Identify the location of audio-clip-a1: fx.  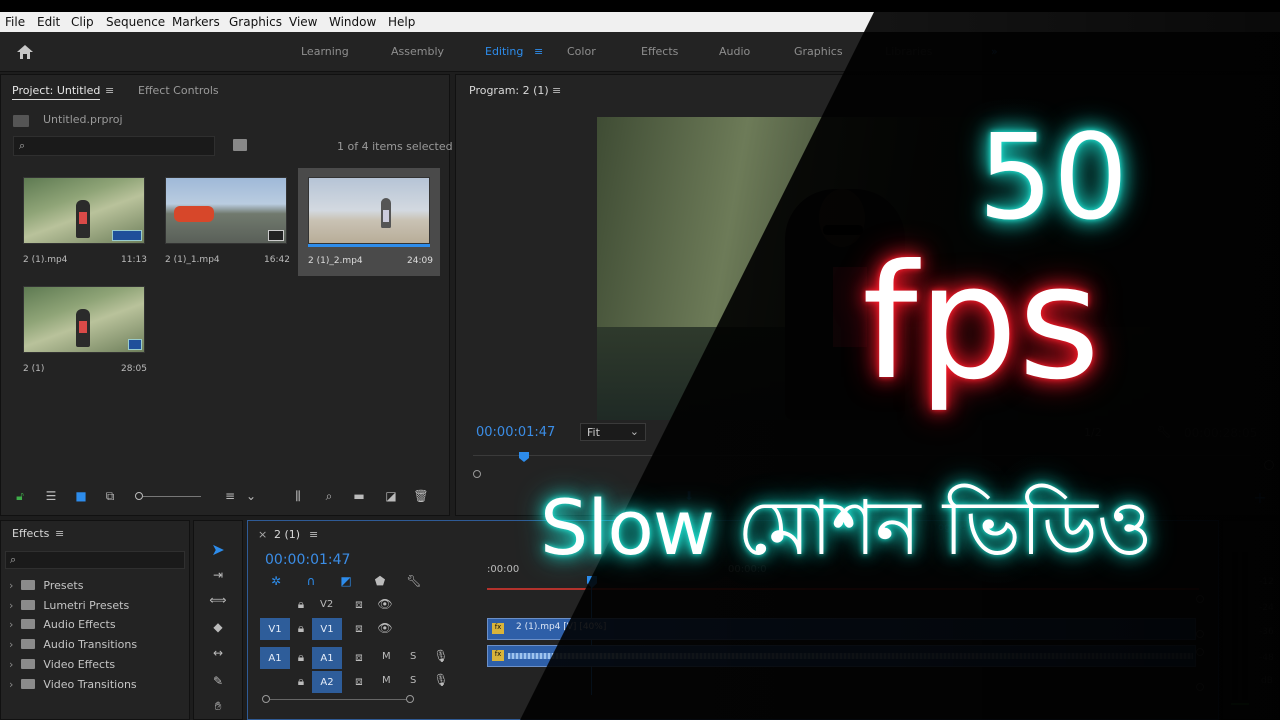
(841, 656).